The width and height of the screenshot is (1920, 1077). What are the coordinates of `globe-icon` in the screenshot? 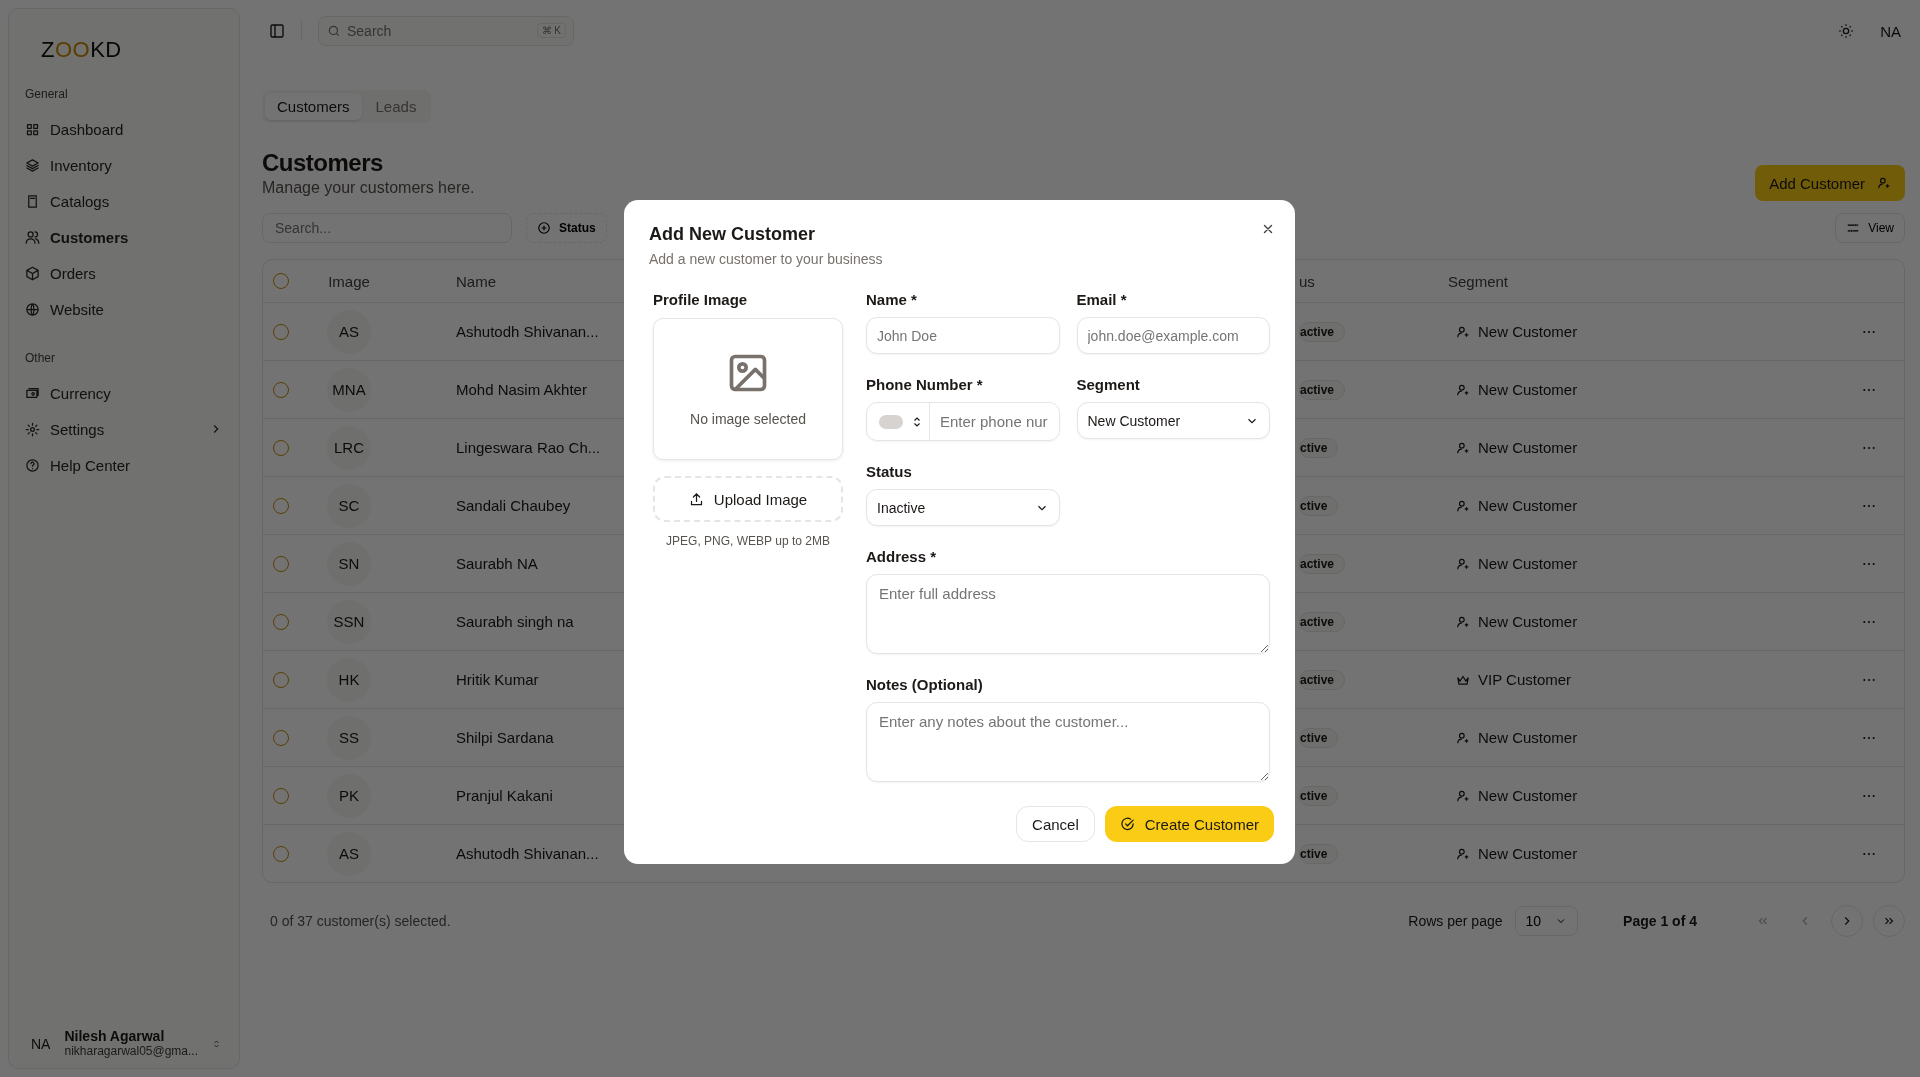 It's located at (32, 309).